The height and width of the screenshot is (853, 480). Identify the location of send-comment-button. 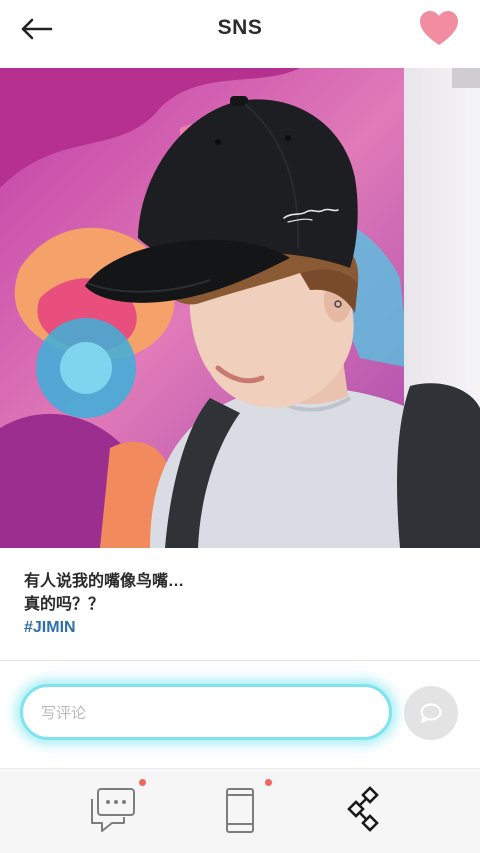
(431, 713).